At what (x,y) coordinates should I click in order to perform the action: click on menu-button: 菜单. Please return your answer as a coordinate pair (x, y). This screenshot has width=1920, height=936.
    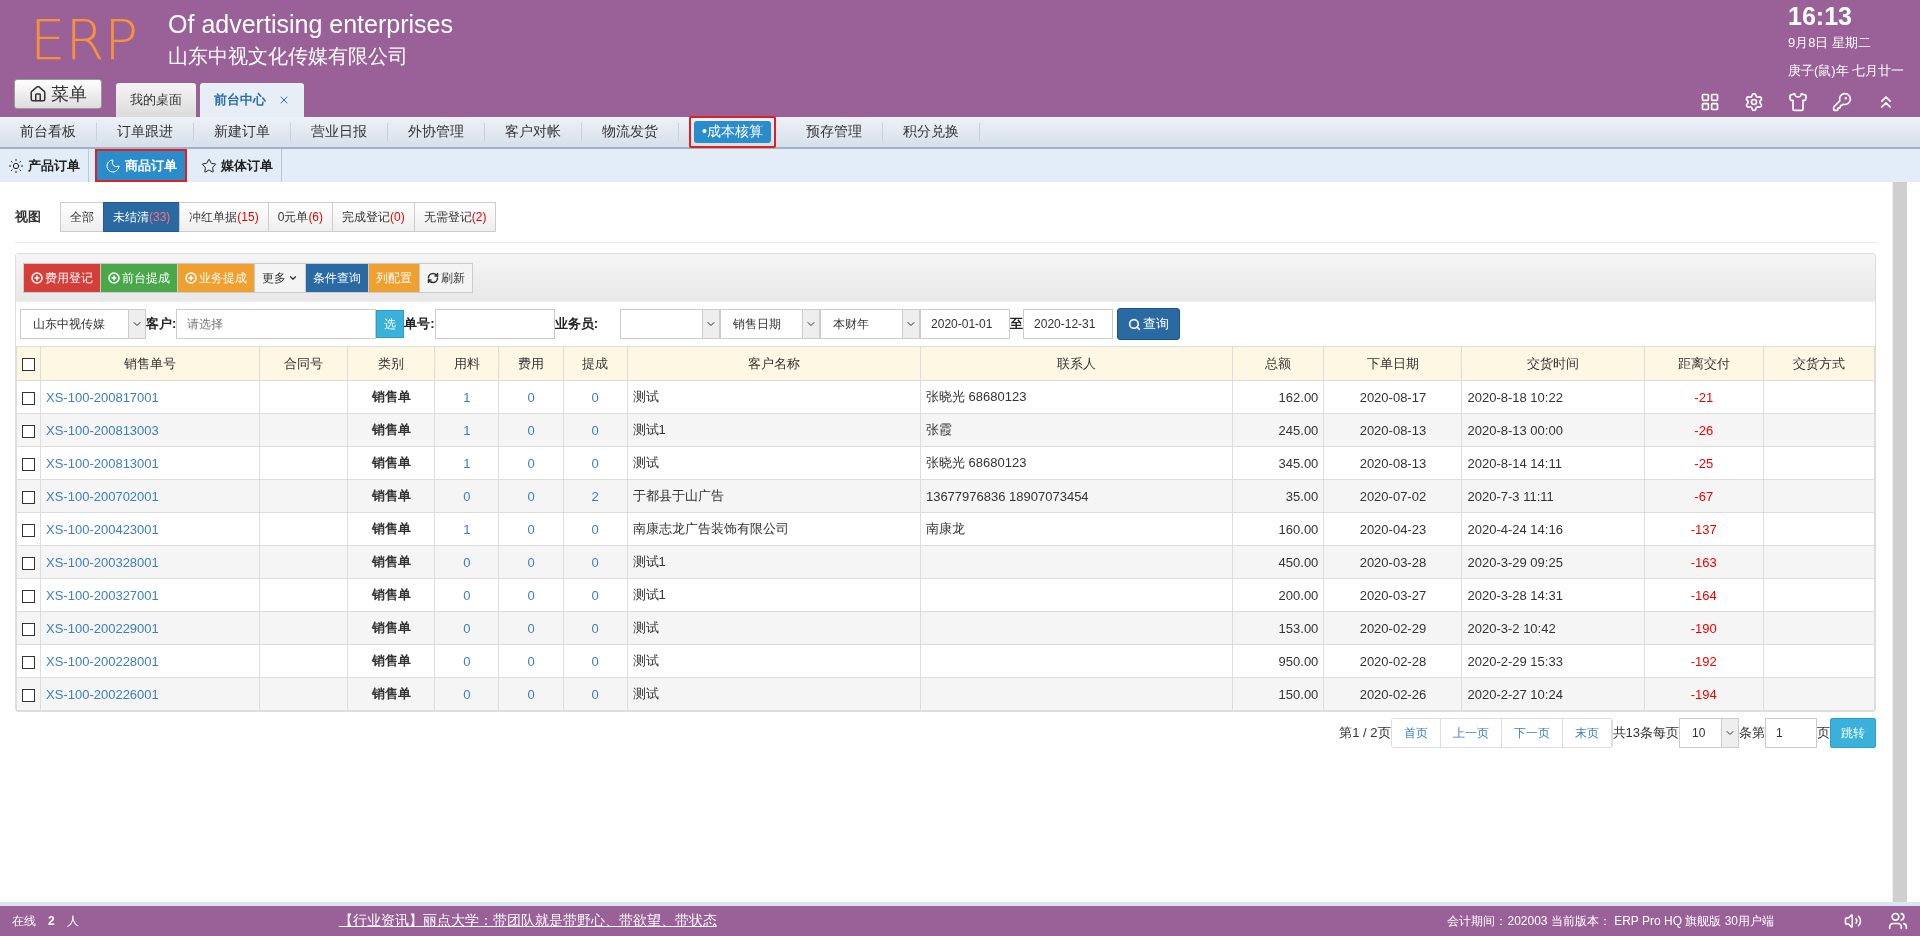
    Looking at the image, I should click on (58, 94).